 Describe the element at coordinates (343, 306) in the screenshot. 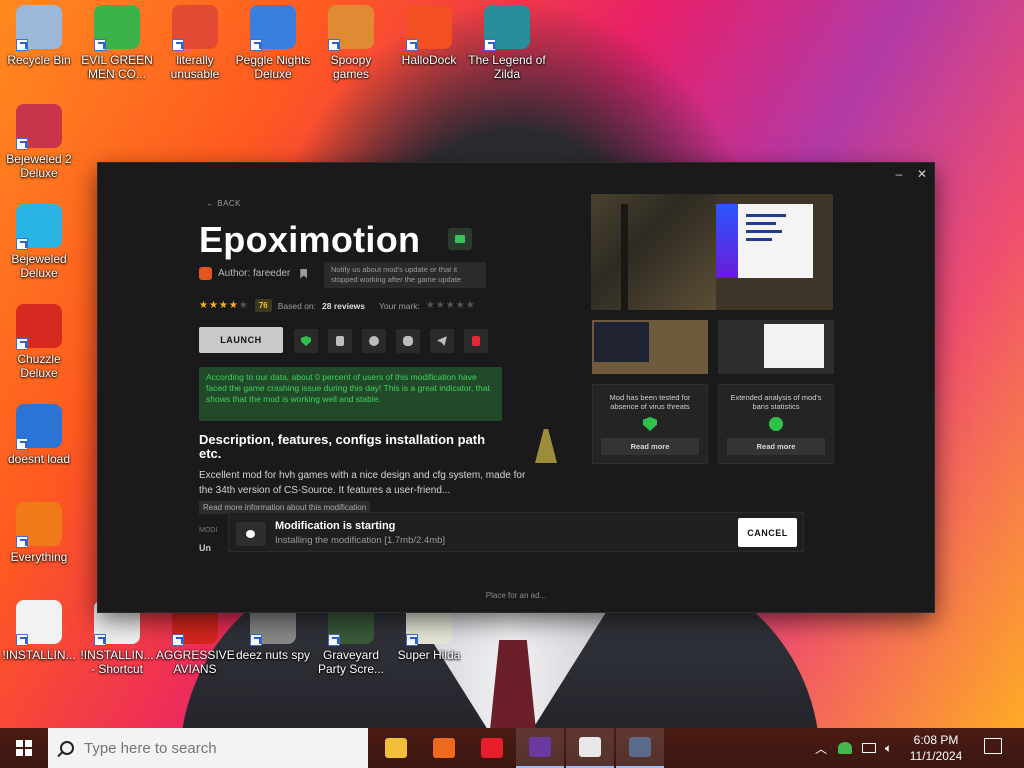

I see `reviews-count: 28 reviews` at that location.